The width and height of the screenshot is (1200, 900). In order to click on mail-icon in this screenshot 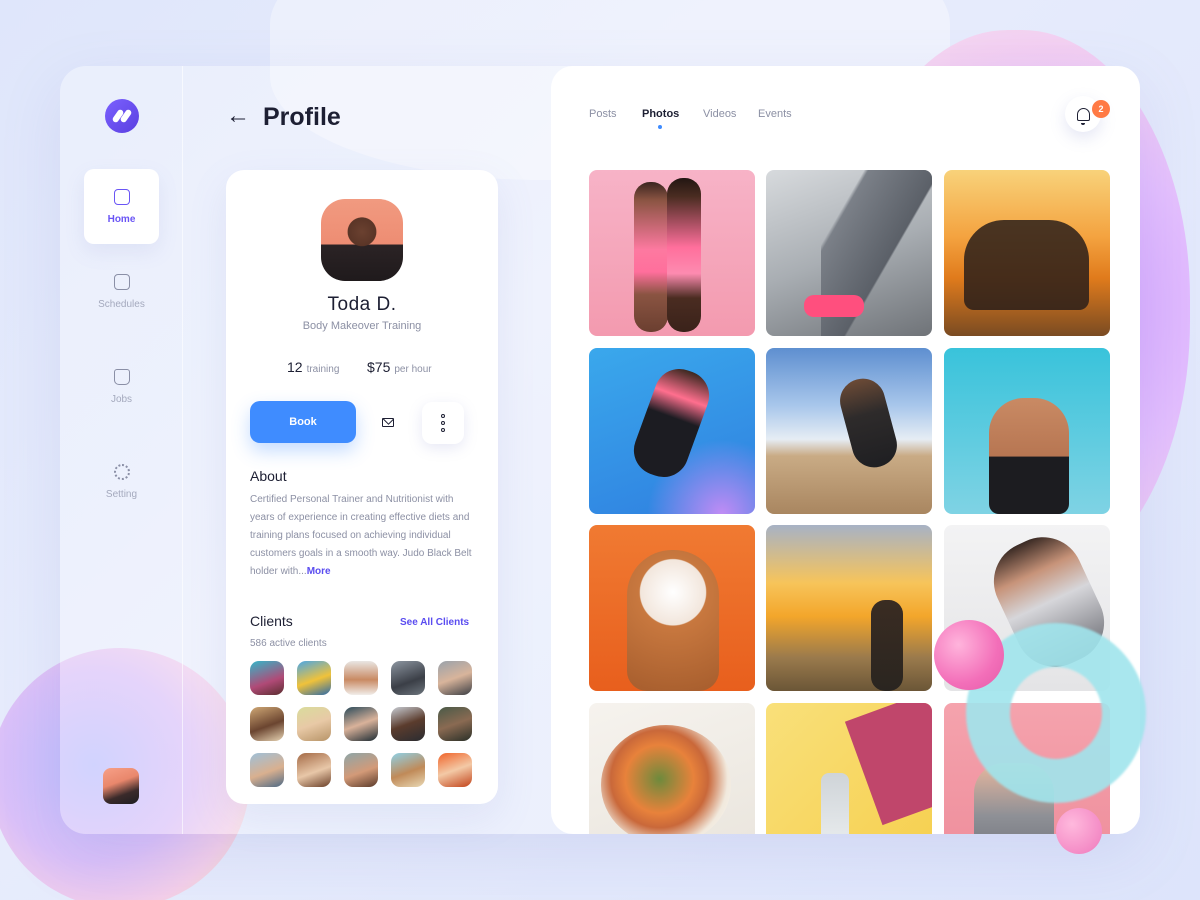, I will do `click(388, 422)`.